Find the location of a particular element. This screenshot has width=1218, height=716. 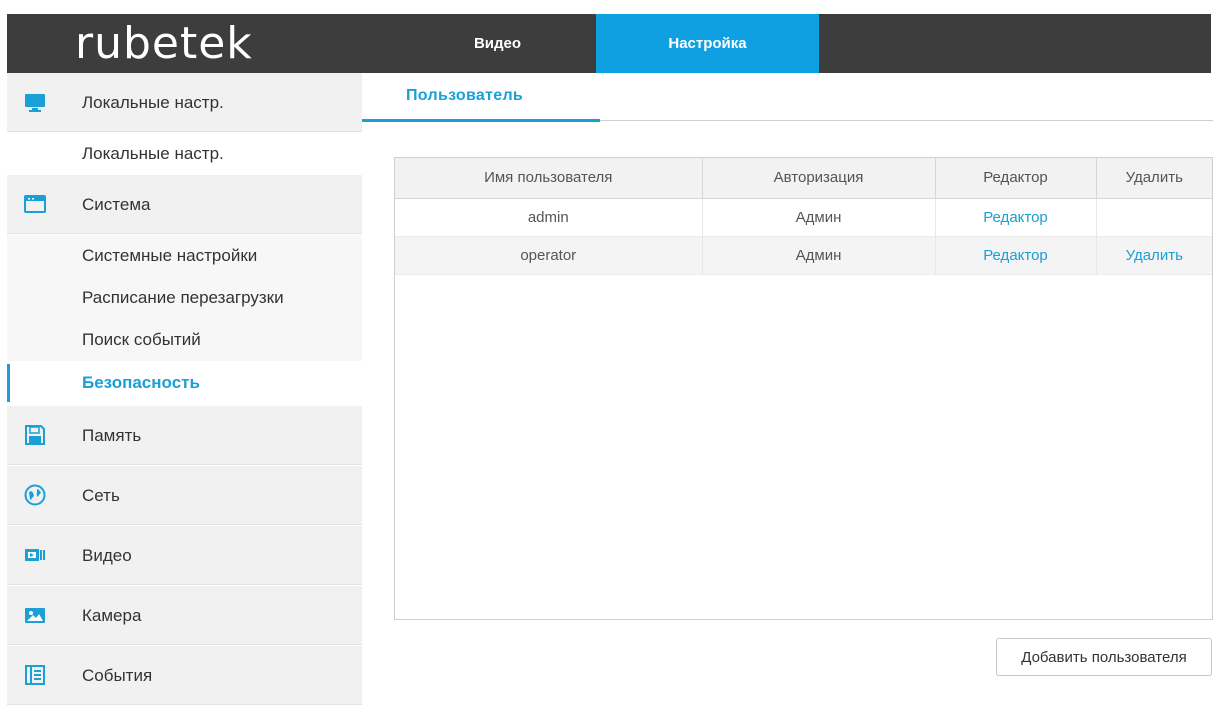

table-row: operator Админ Редактор Удалить is located at coordinates (803, 255).